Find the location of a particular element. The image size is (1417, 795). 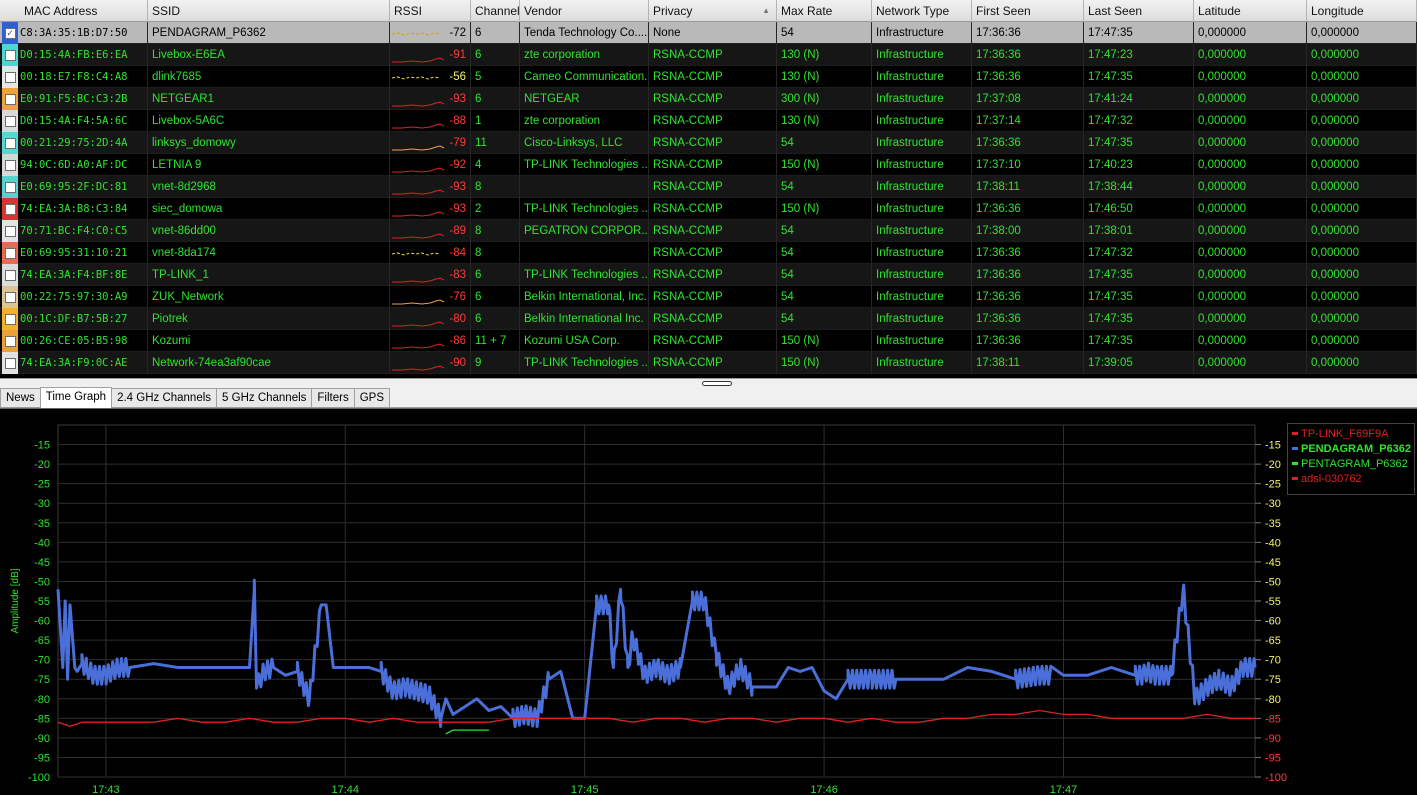

longitude-text: 0,000000 is located at coordinates (1335, 143).